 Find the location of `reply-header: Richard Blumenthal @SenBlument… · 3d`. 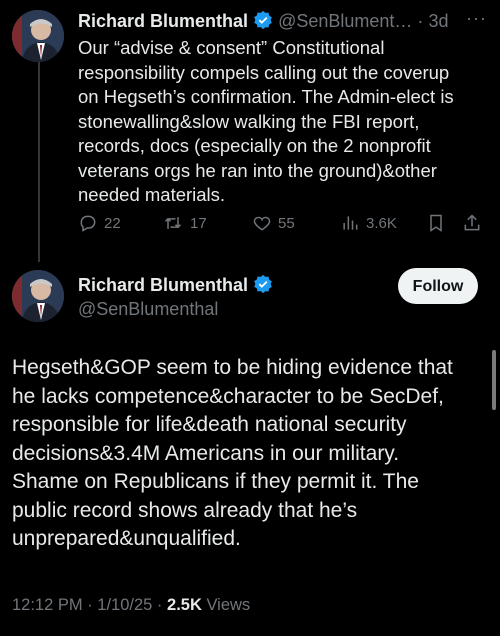

reply-header: Richard Blumenthal @SenBlument… · 3d is located at coordinates (263, 22).